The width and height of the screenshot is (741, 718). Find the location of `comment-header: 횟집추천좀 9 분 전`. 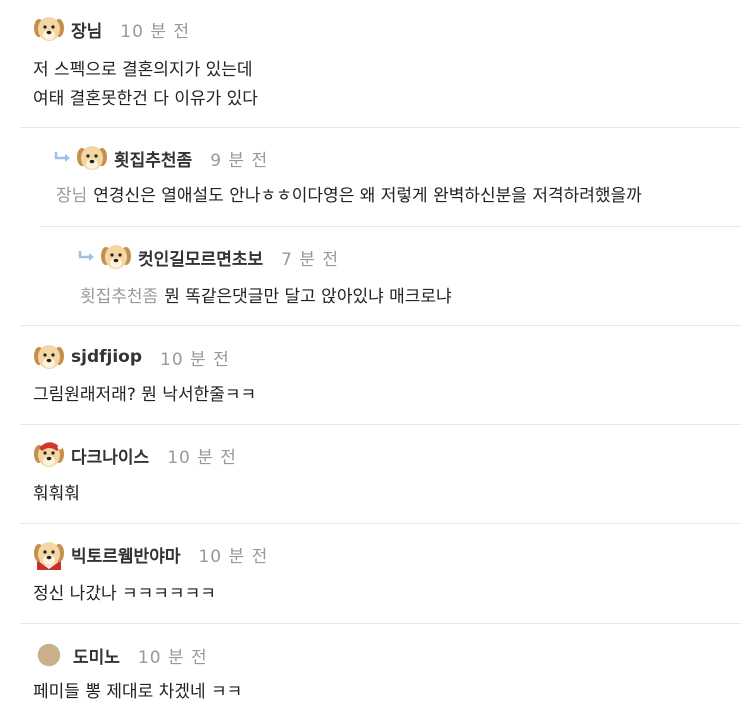

comment-header: 횟집추천좀 9 분 전 is located at coordinates (161, 158).